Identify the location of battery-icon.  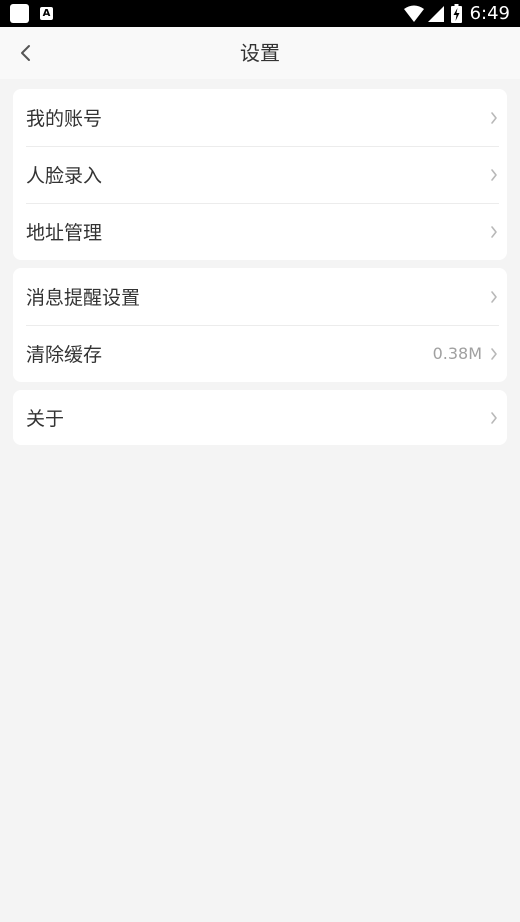
(456, 13).